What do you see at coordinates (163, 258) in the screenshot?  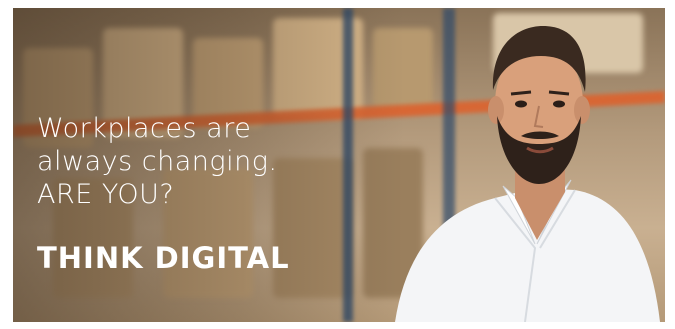 I see `think-digital-tagline: THINK DIGITAL` at bounding box center [163, 258].